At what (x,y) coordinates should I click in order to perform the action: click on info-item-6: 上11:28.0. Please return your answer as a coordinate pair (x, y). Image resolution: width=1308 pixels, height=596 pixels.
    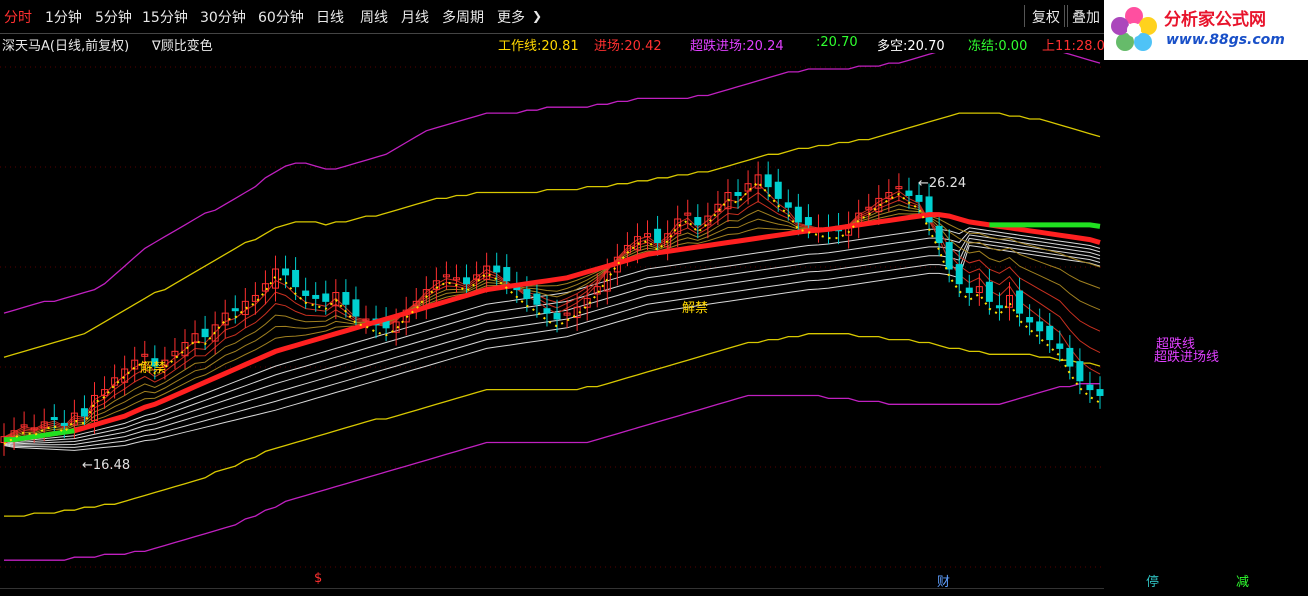
    Looking at the image, I should click on (1073, 44).